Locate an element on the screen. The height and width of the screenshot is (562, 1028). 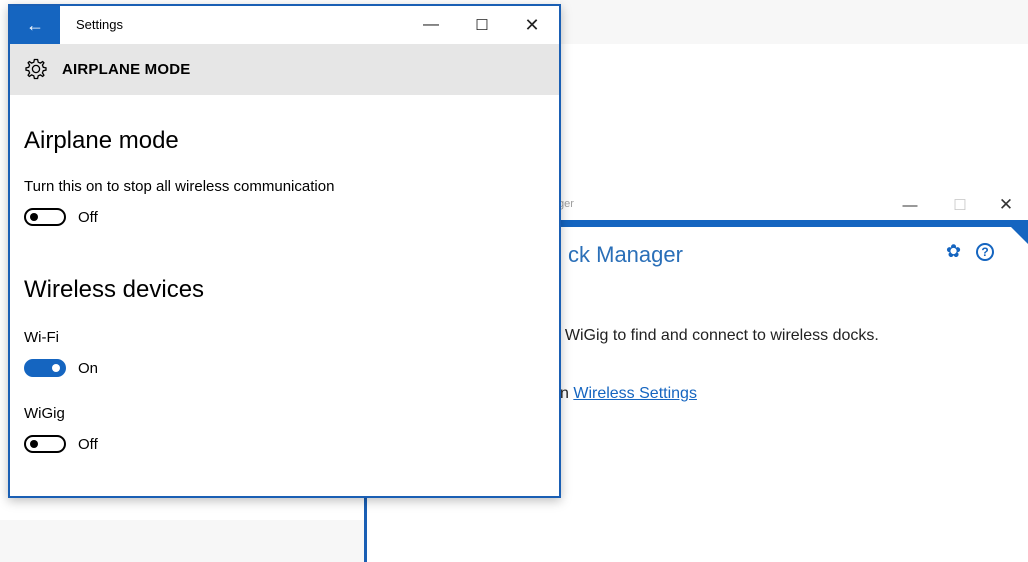
window-title: Settings is located at coordinates (99, 24).